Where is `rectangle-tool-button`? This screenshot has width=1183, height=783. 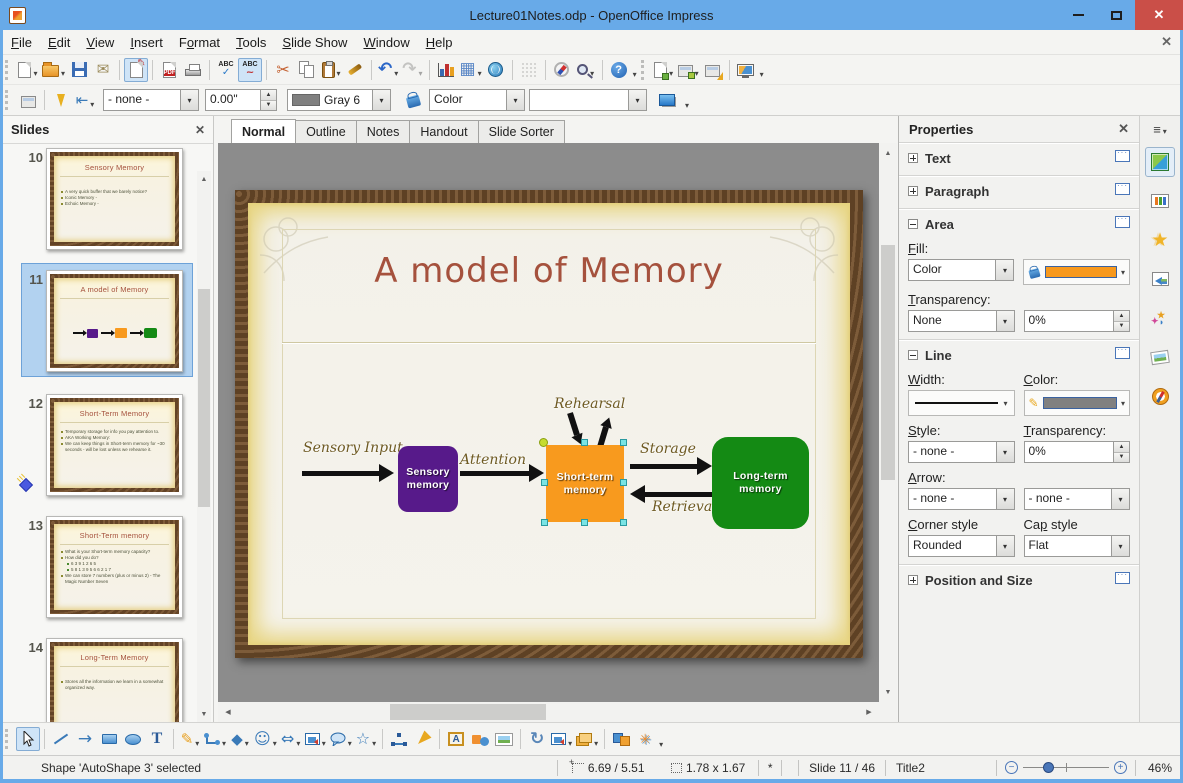 rectangle-tool-button is located at coordinates (109, 739).